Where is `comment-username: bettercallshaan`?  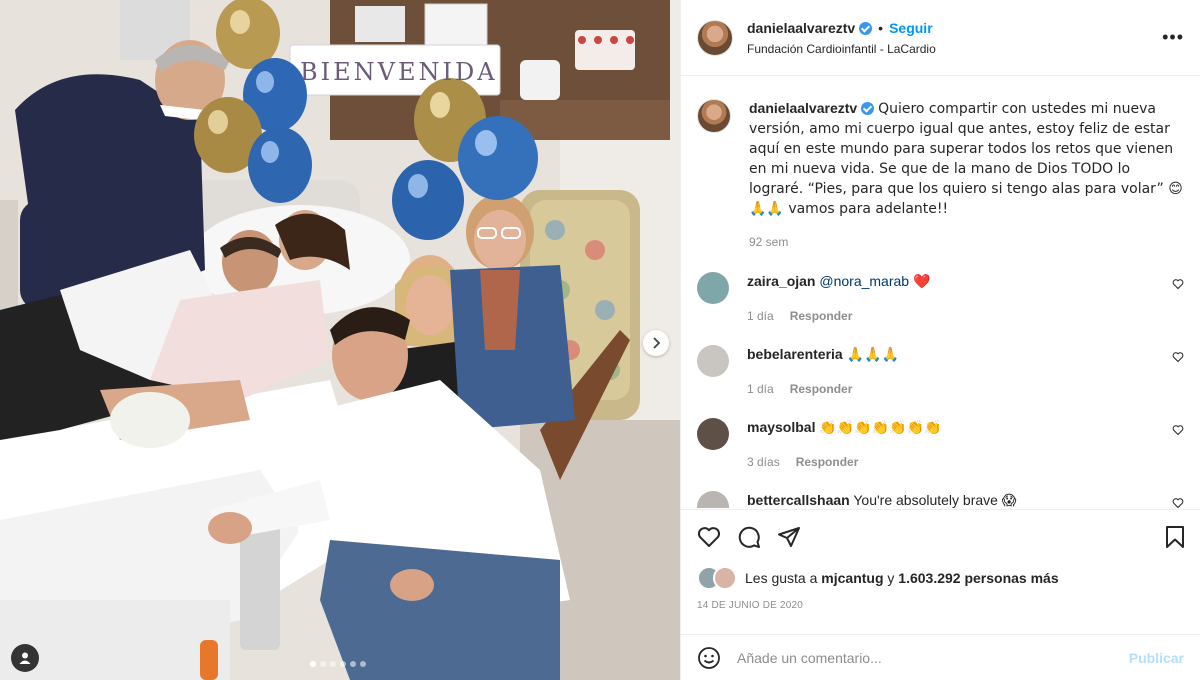
comment-username: bettercallshaan is located at coordinates (798, 500).